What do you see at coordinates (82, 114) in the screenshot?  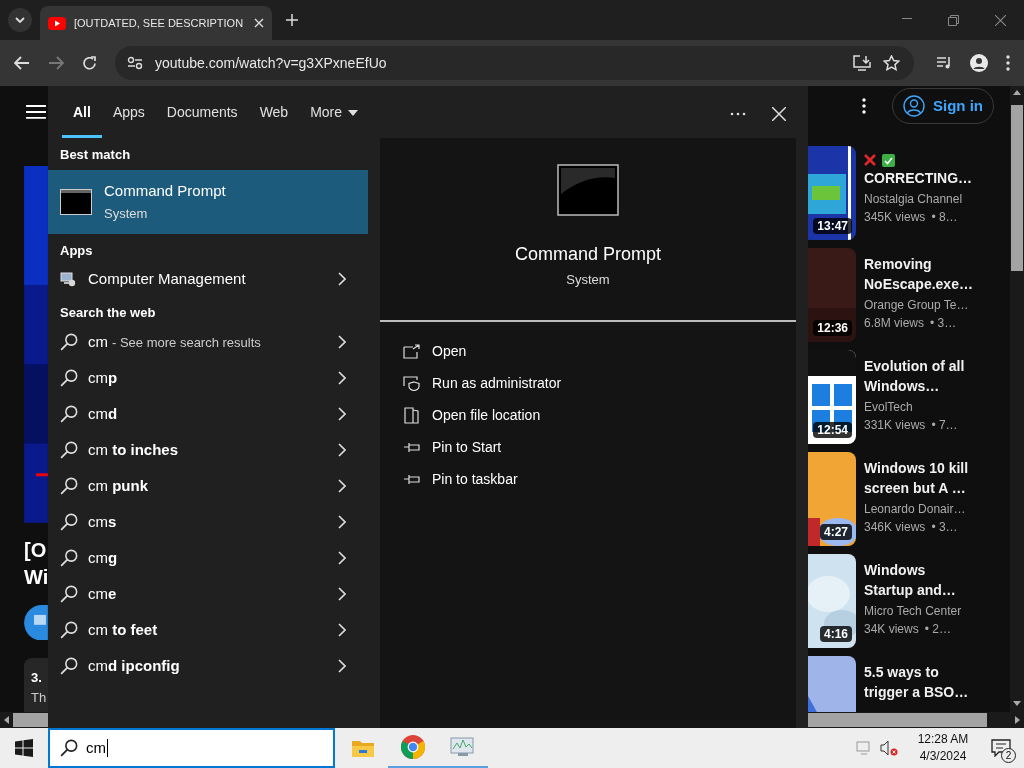 I see `search-tab: All` at bounding box center [82, 114].